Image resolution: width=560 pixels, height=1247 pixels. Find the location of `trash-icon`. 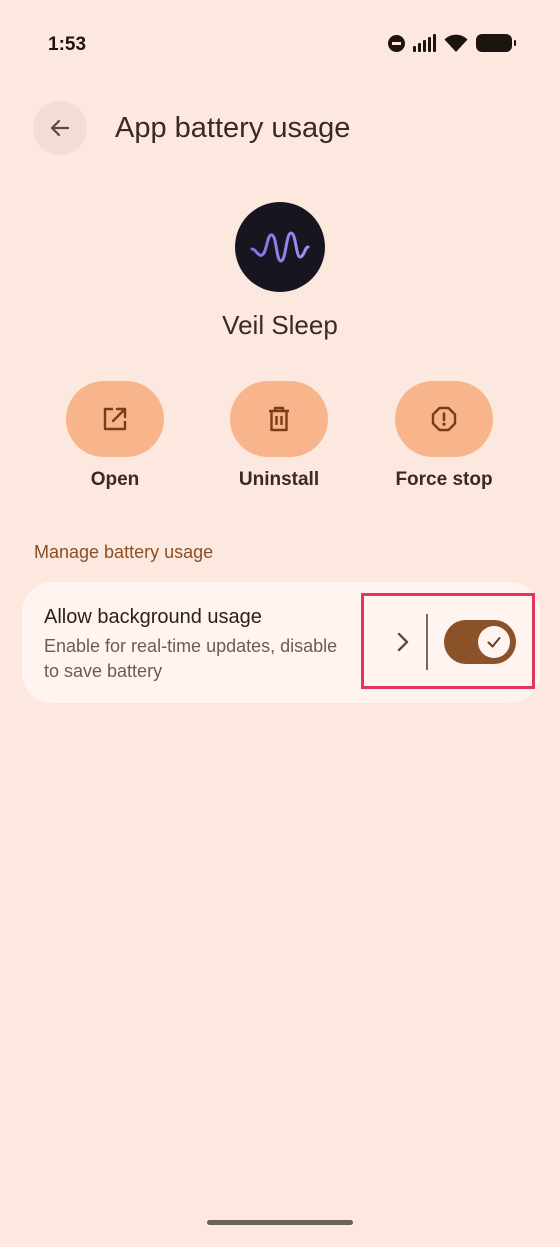

trash-icon is located at coordinates (279, 419).